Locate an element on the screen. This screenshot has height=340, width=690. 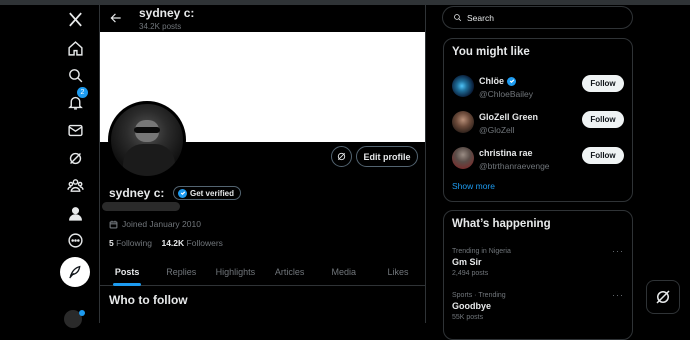
messages-envelope-icon is located at coordinates (75, 130).